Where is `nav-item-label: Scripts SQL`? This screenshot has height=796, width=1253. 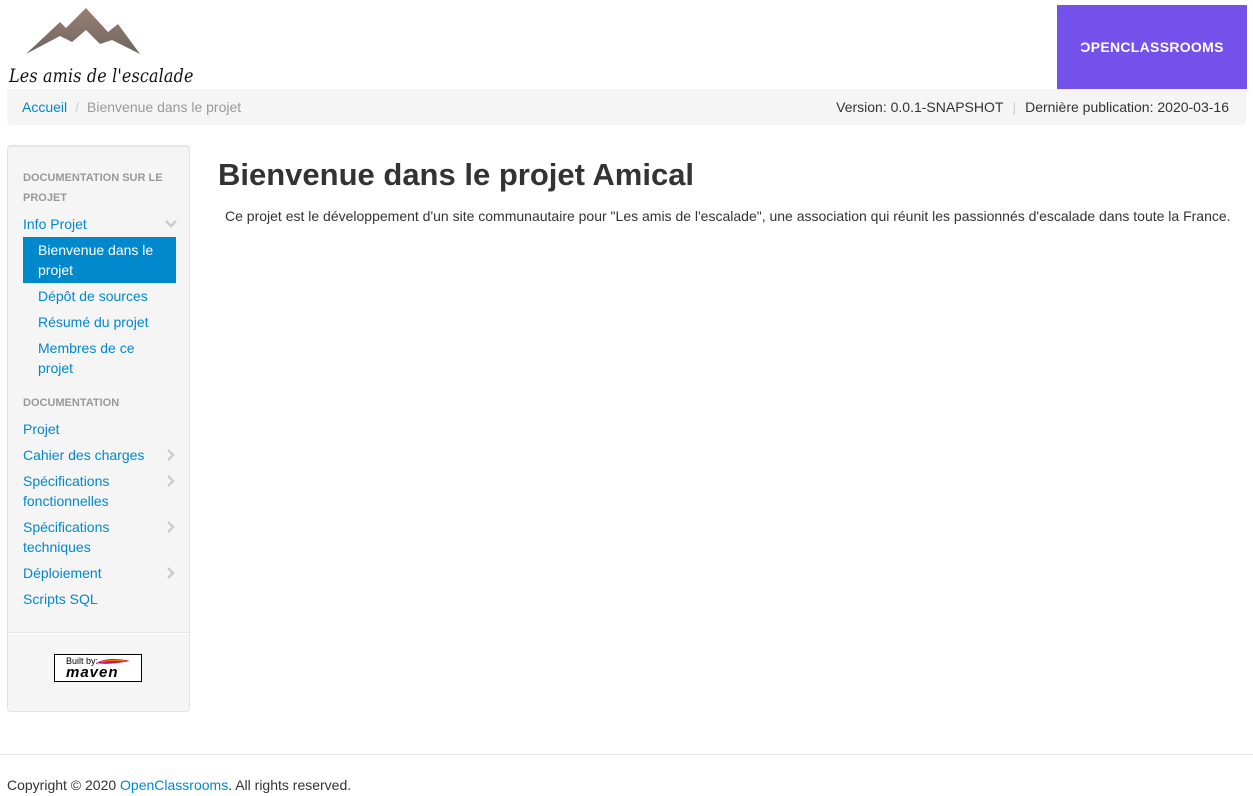 nav-item-label: Scripts SQL is located at coordinates (60, 599).